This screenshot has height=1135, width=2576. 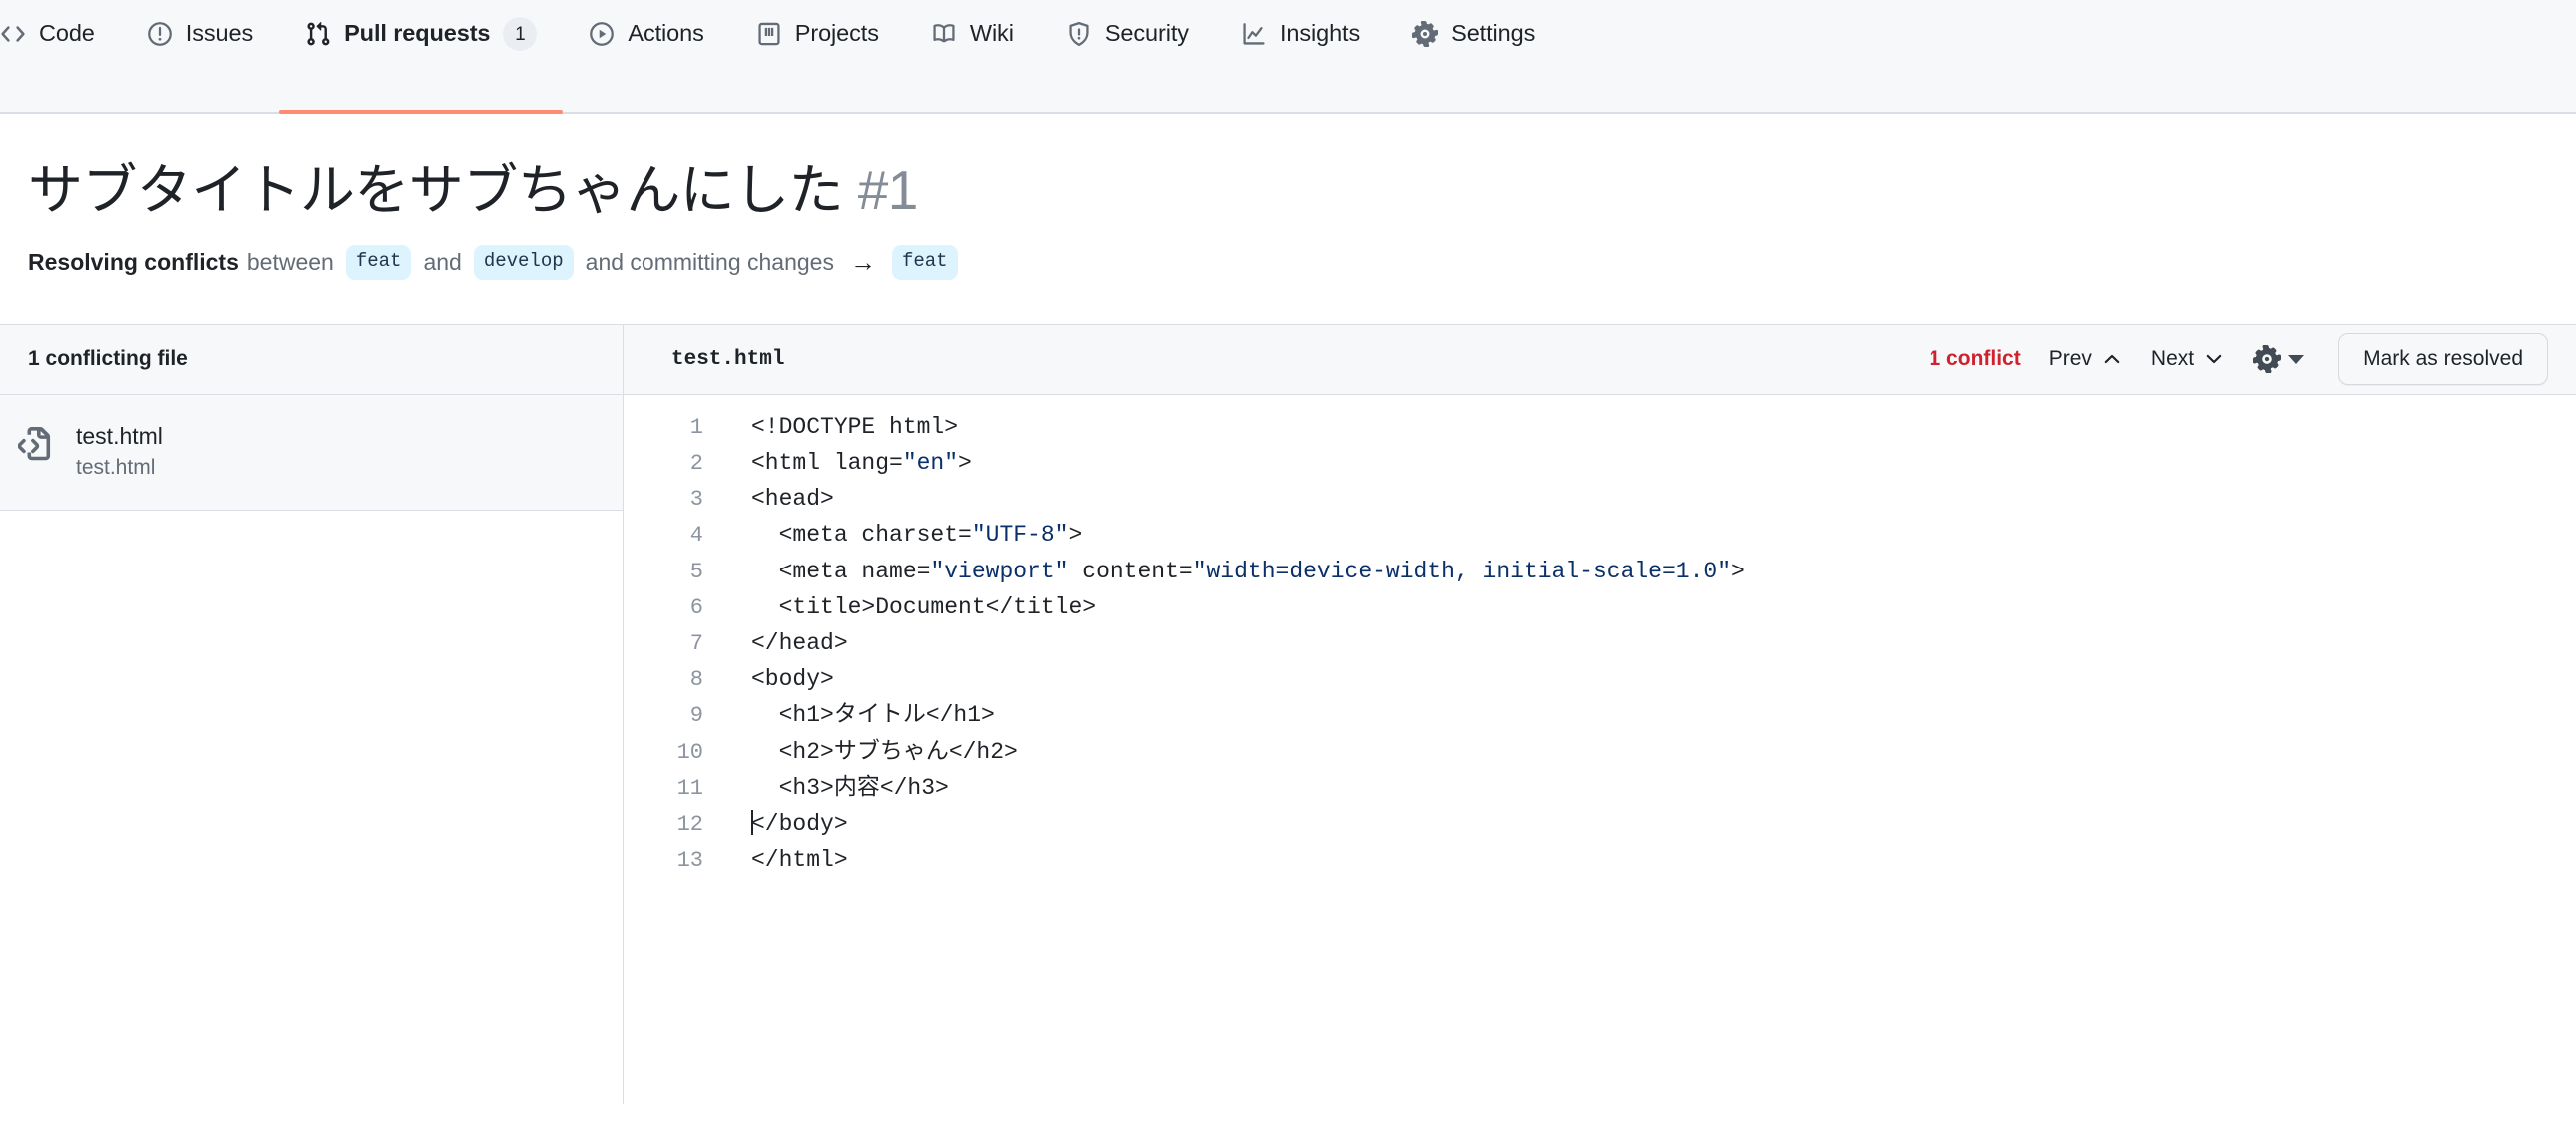 I want to click on prev-conflict-button: Prev, so click(x=2086, y=359).